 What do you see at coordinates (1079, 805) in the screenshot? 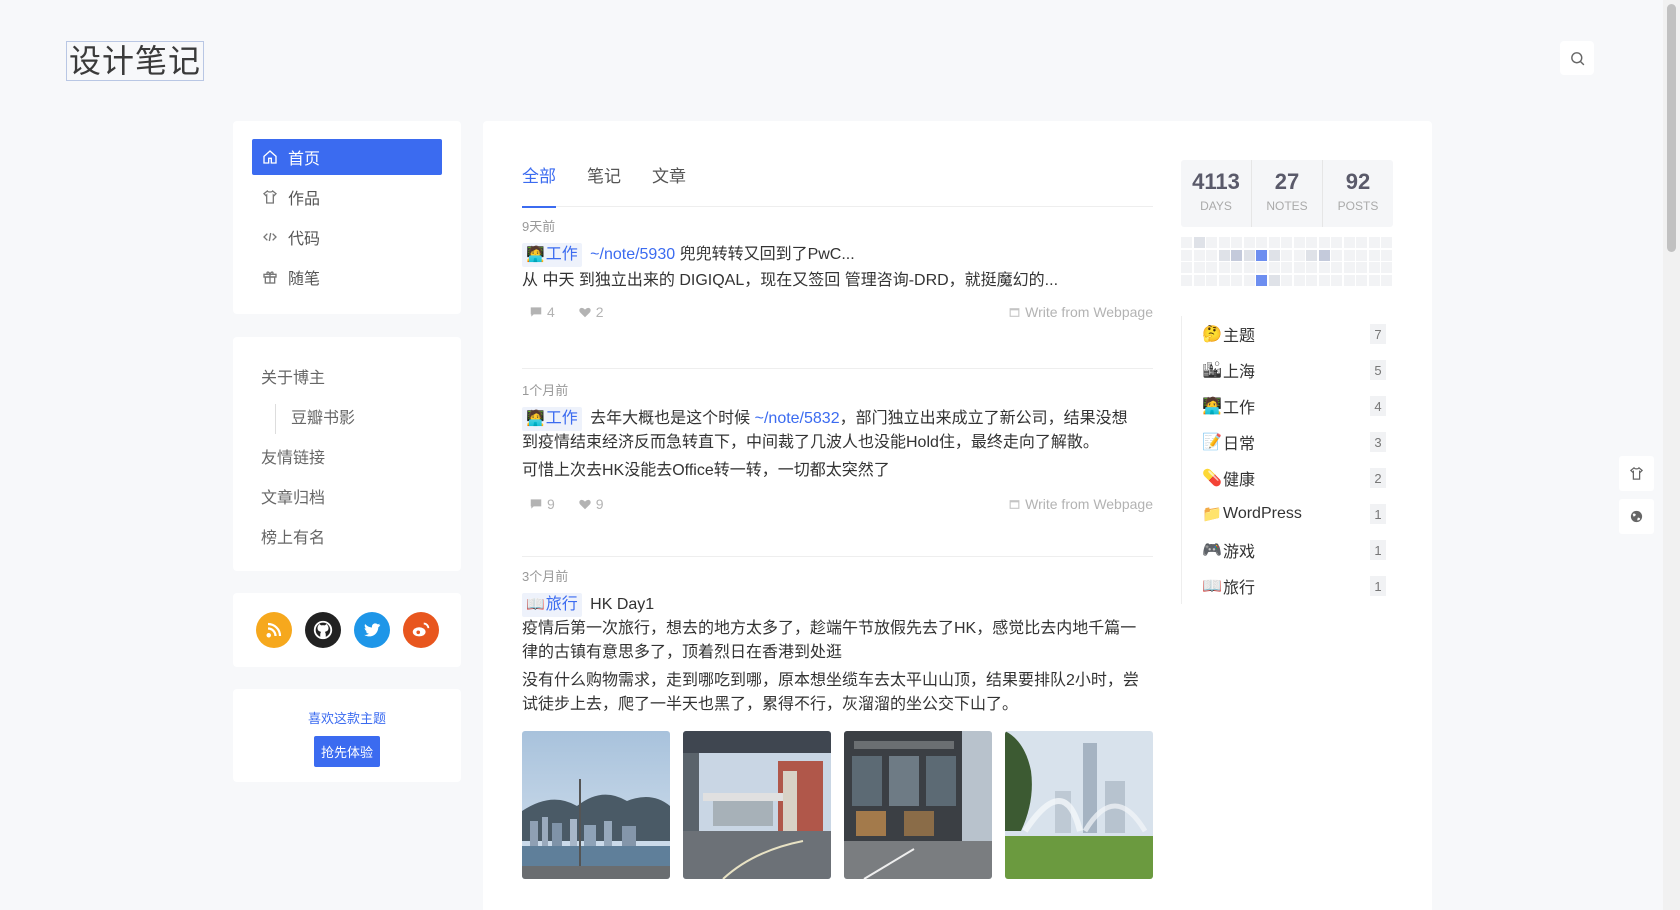
I see `photo-fountain` at bounding box center [1079, 805].